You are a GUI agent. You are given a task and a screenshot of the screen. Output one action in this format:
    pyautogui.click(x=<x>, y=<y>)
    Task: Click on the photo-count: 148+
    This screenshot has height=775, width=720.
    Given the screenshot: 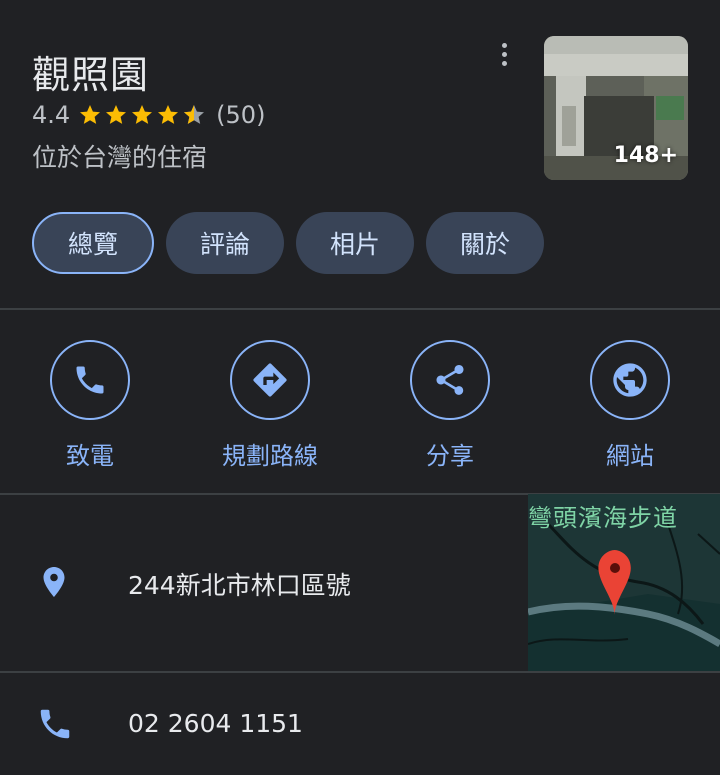 What is the action you would take?
    pyautogui.click(x=645, y=155)
    